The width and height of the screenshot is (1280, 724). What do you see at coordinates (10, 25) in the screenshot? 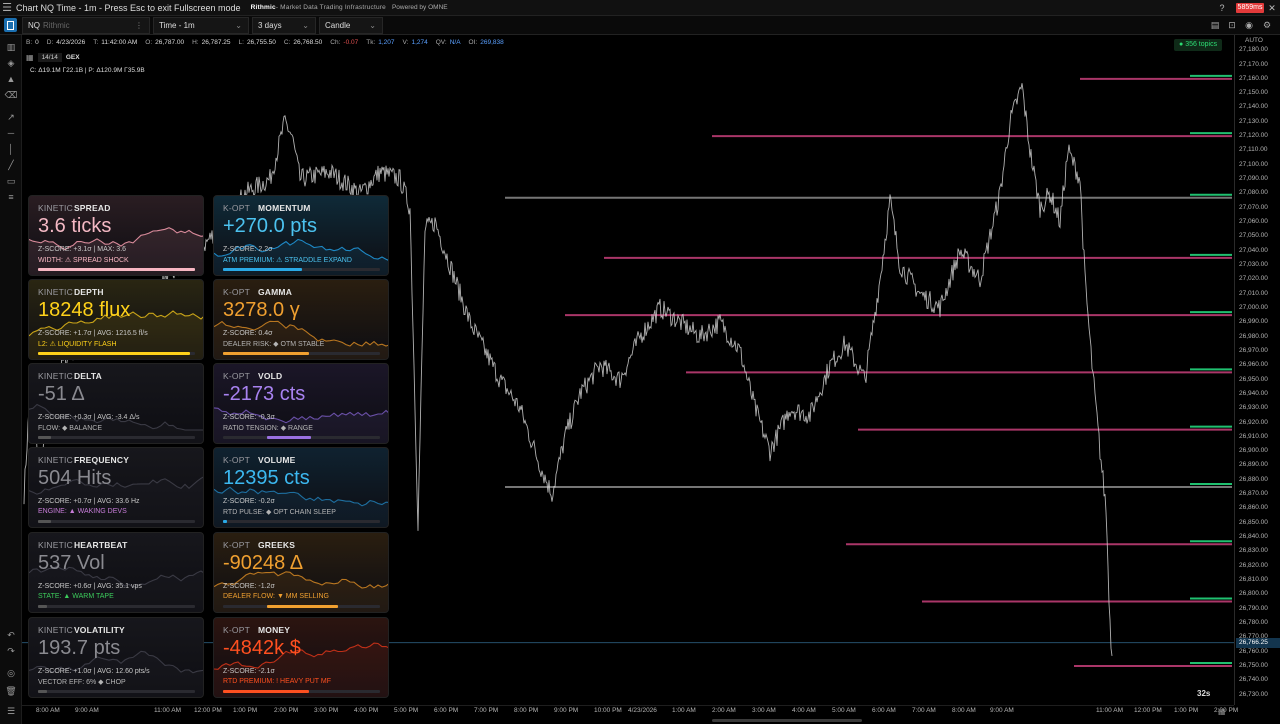
I see `app-logo-icon` at bounding box center [10, 25].